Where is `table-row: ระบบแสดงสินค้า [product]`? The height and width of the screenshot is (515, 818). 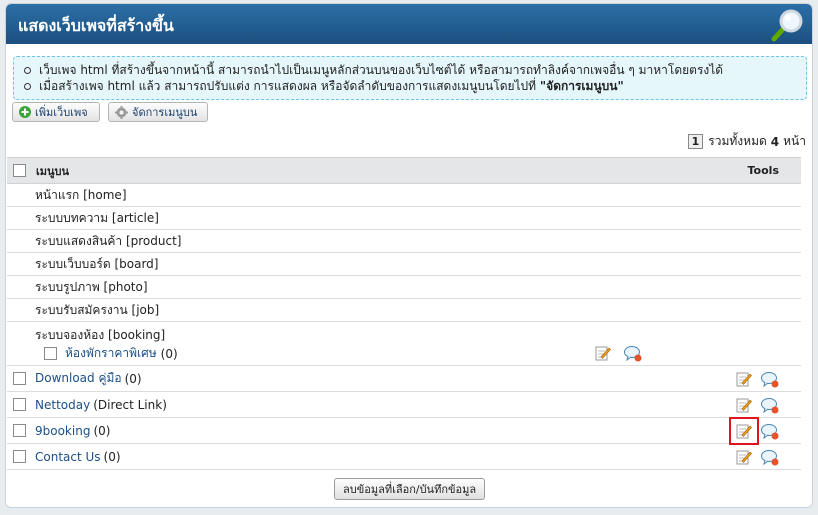
table-row: ระบบแสดงสินค้า [product] is located at coordinates (404, 241).